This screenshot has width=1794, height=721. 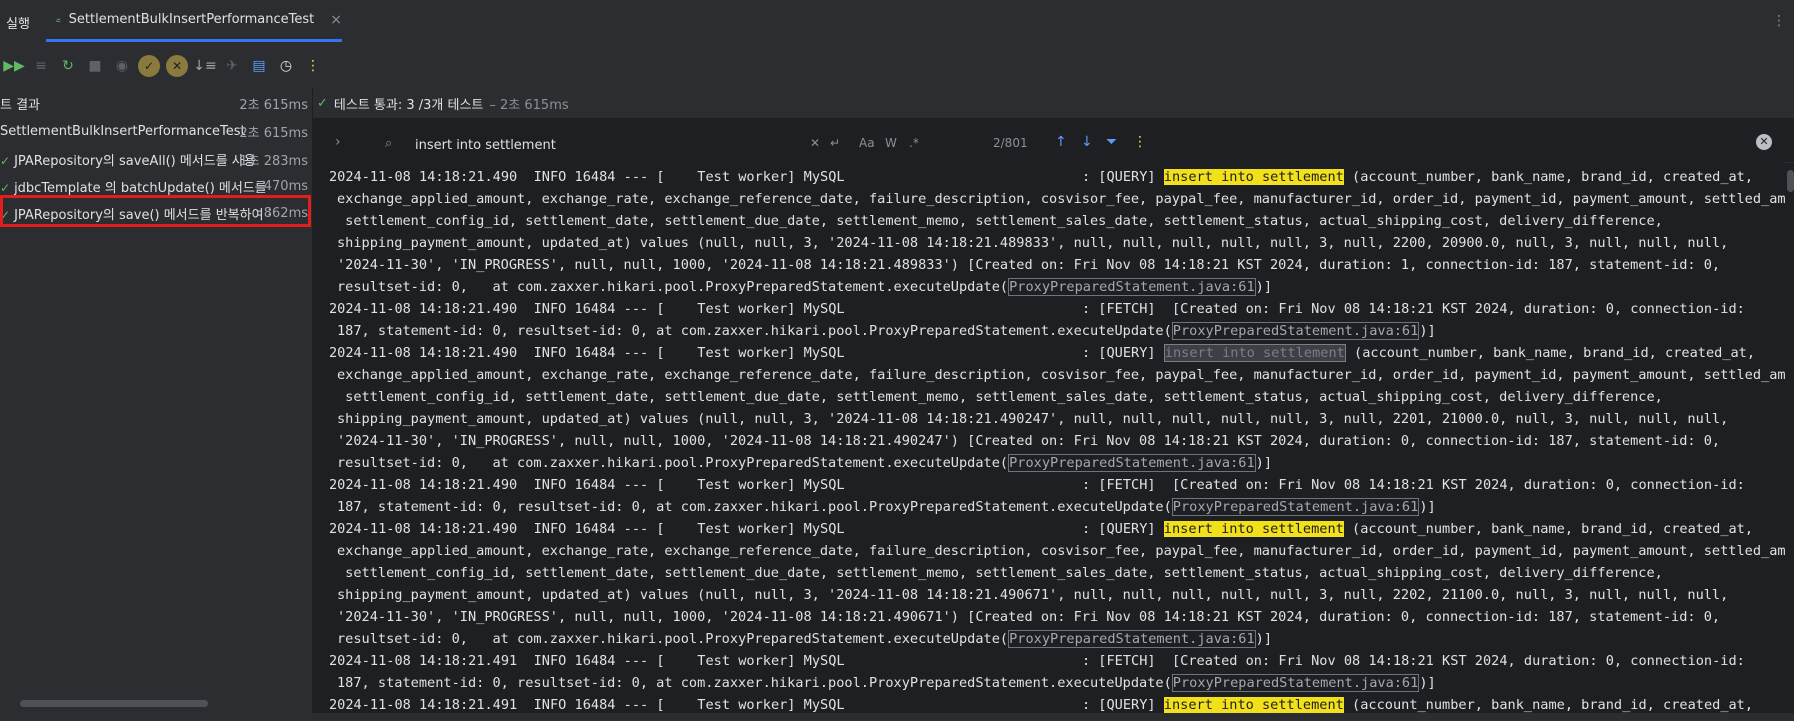 What do you see at coordinates (1253, 529) in the screenshot?
I see `search-match-highlight: insert into settlement` at bounding box center [1253, 529].